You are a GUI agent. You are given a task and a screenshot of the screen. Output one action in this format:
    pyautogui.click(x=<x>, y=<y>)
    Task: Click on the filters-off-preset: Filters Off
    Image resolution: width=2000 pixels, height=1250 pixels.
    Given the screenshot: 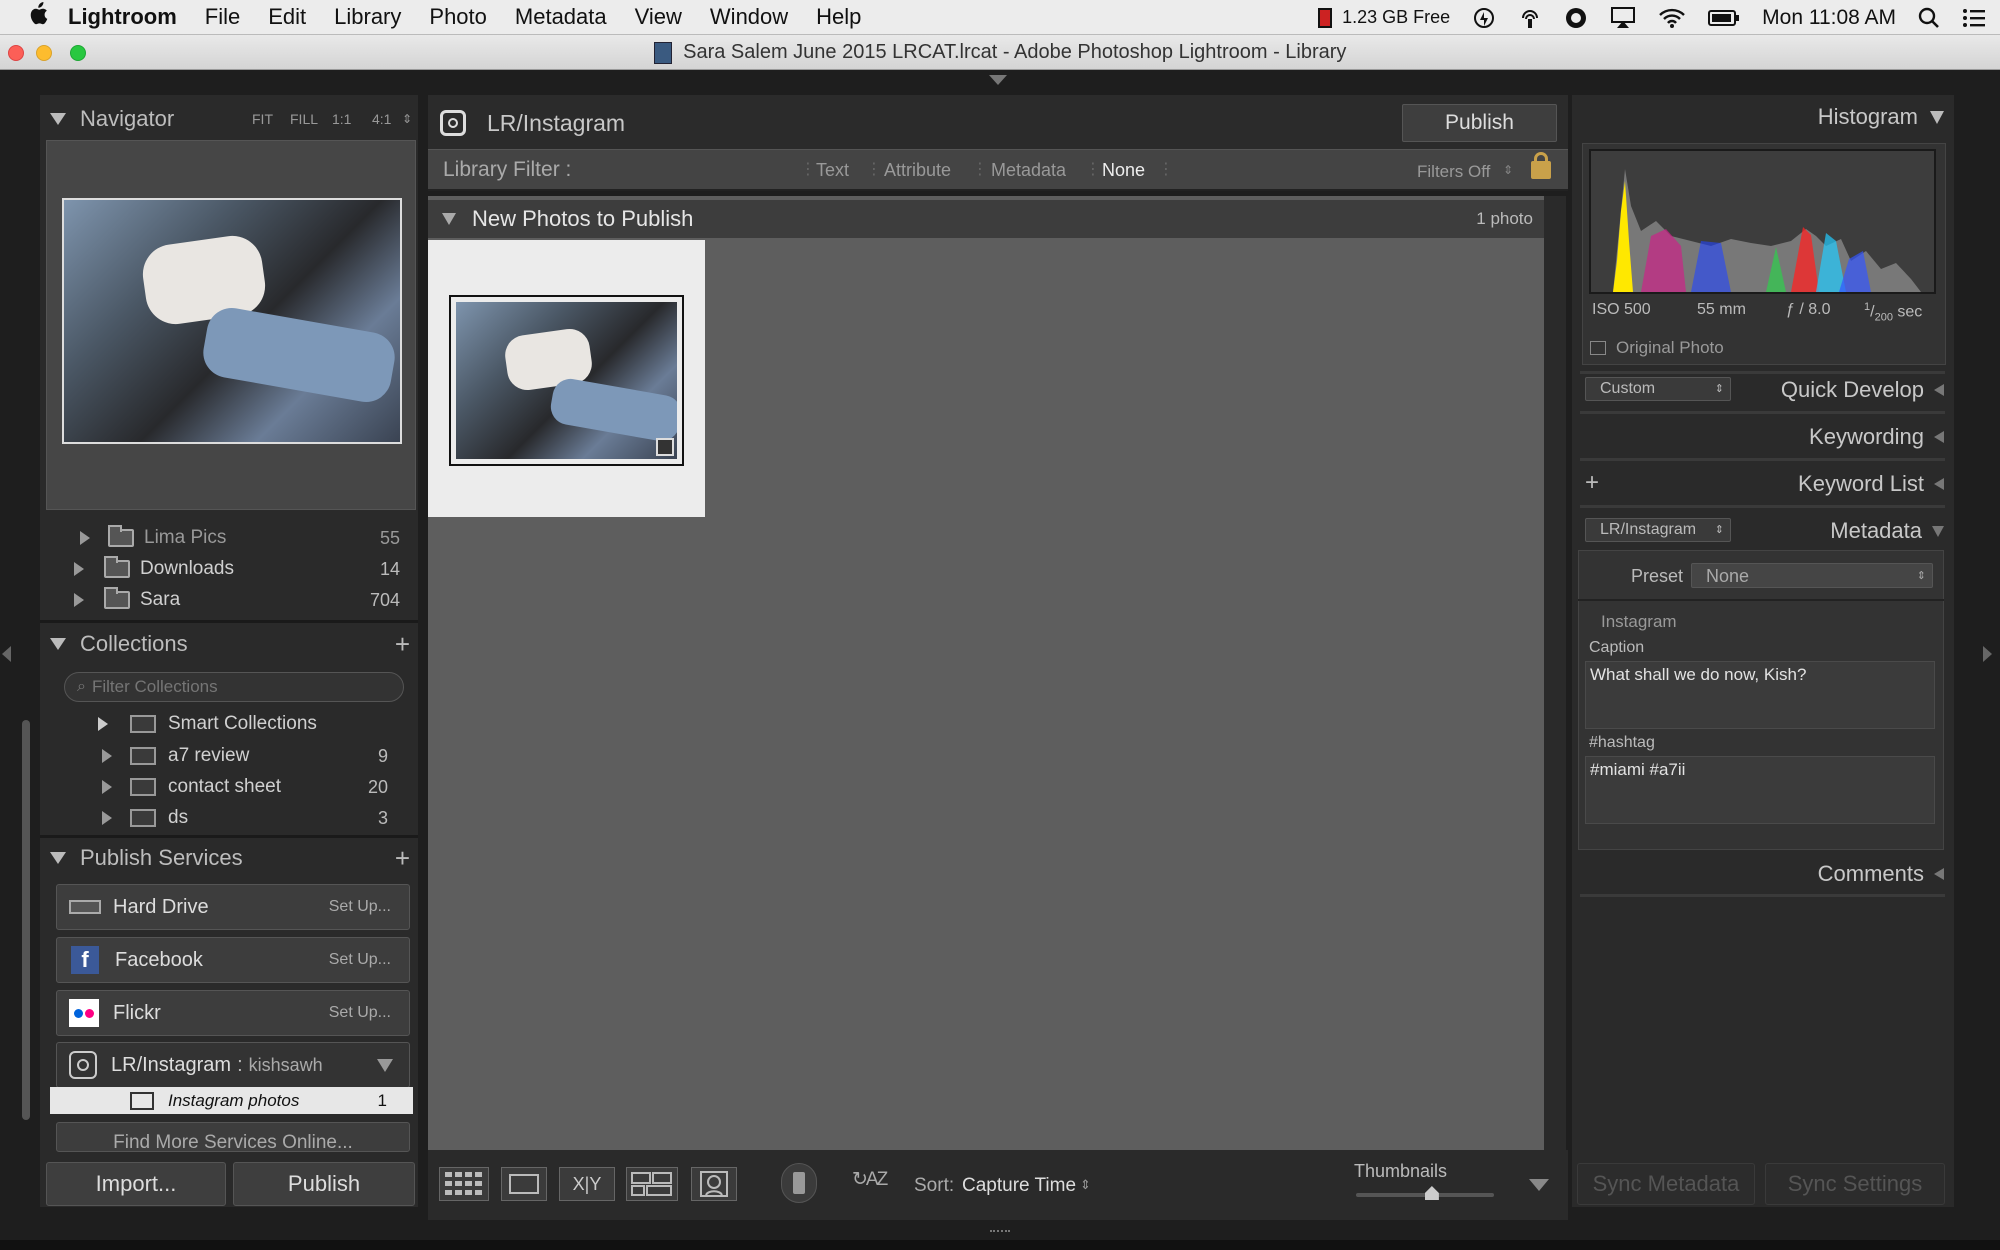 What is the action you would take?
    pyautogui.click(x=1453, y=172)
    